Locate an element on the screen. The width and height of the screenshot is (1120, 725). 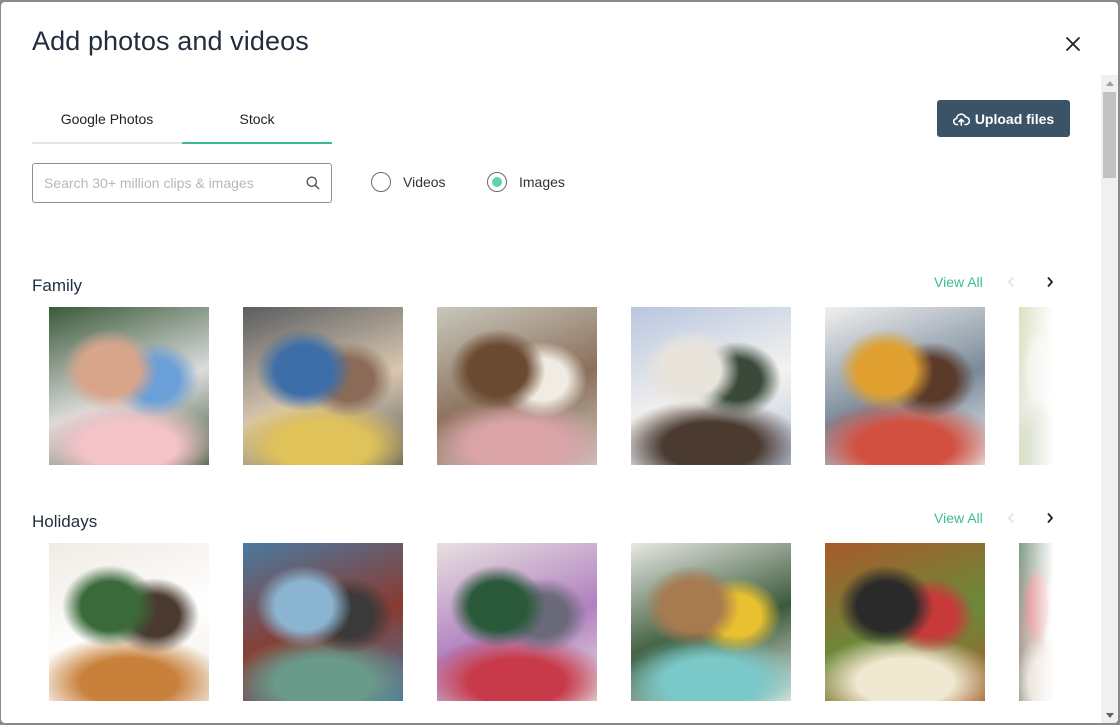
radio-videos: Videos is located at coordinates (408, 182).